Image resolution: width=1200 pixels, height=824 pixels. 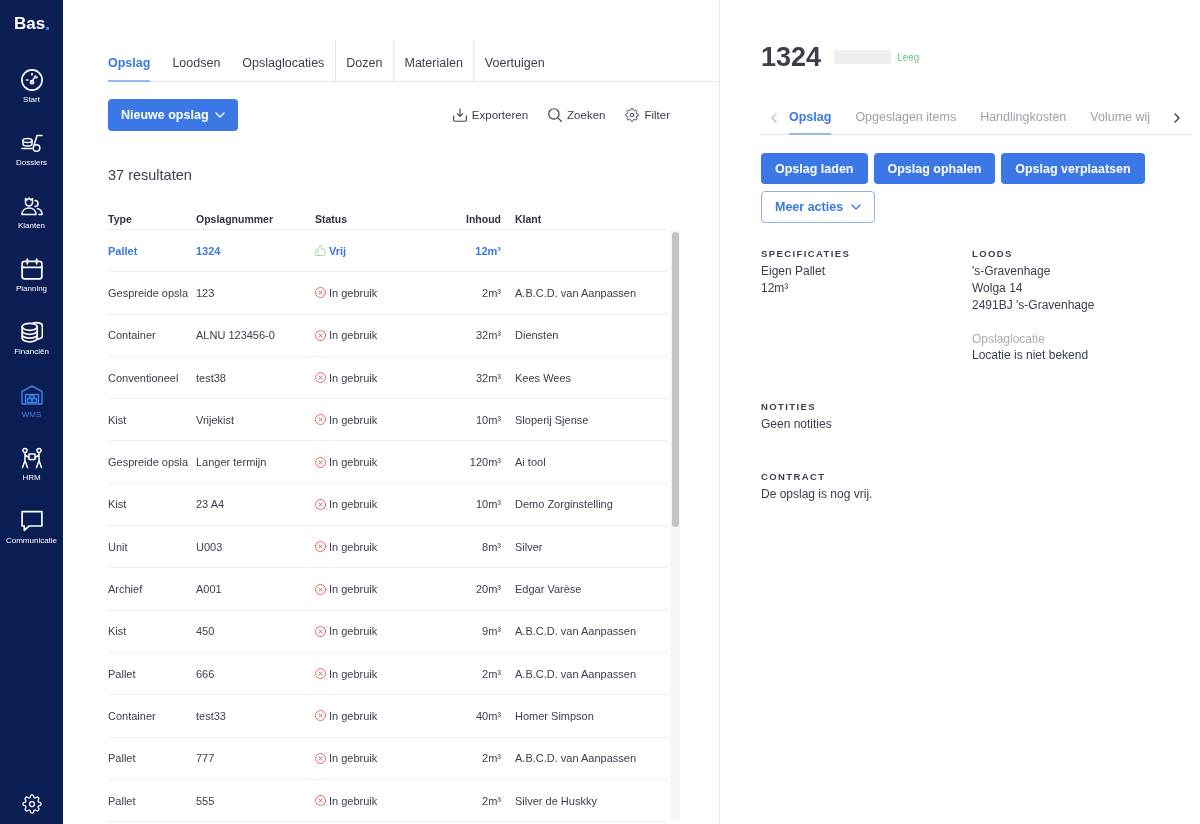 What do you see at coordinates (530, 462) in the screenshot?
I see `table-cell-text: Ai tool` at bounding box center [530, 462].